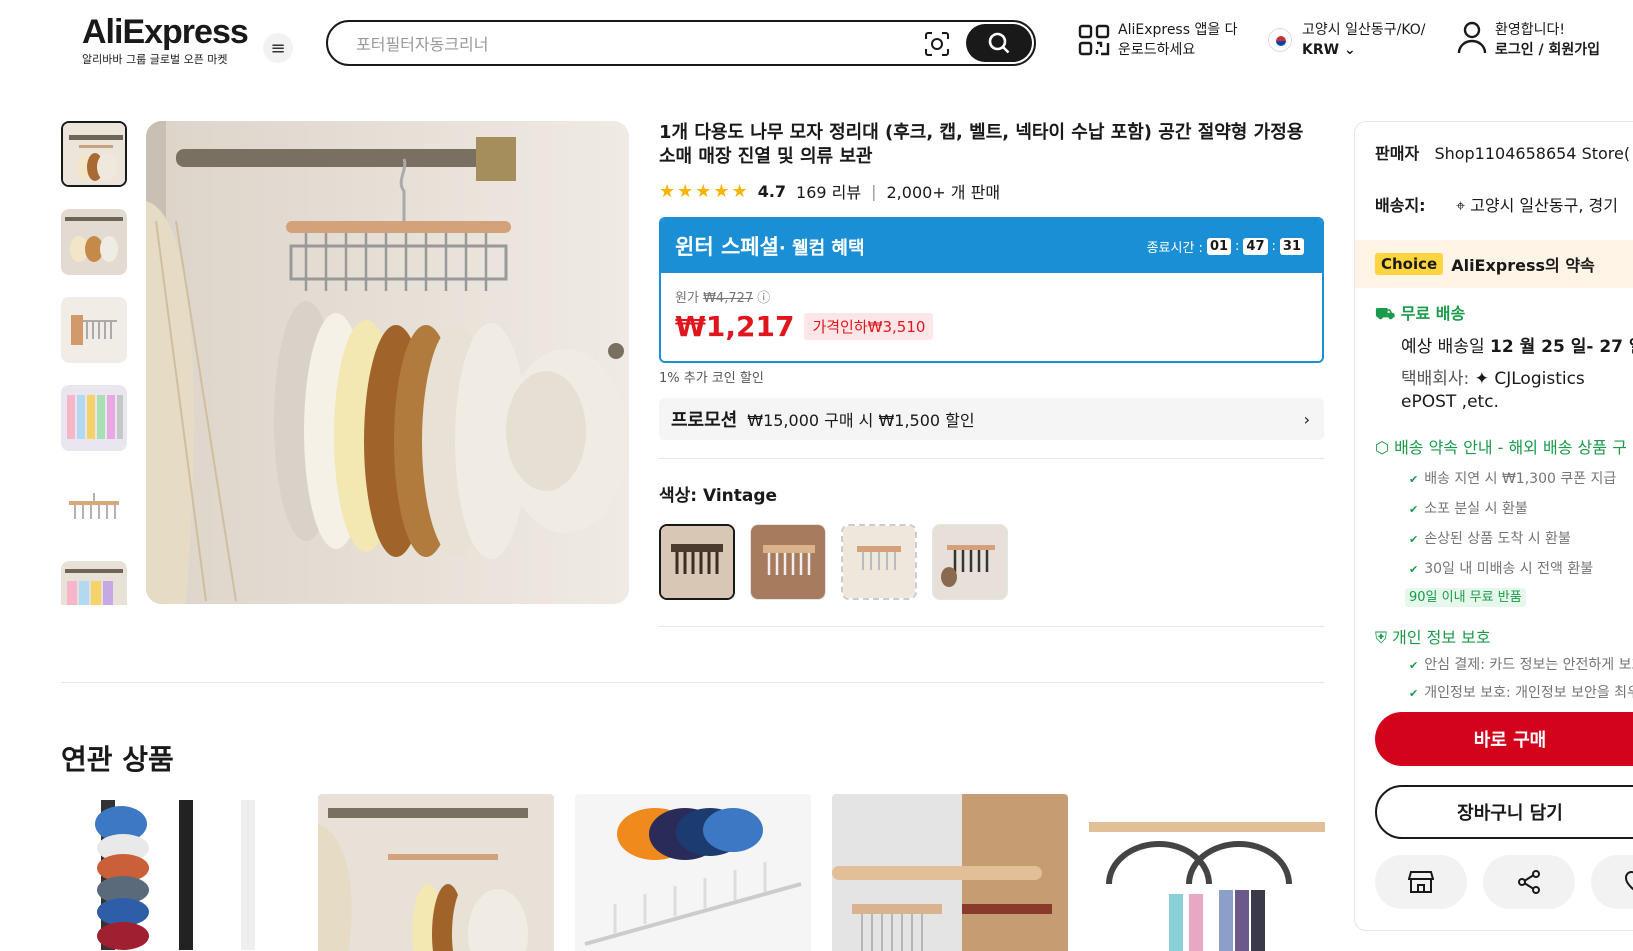 This screenshot has width=1633, height=951. I want to click on carrier-label: 택배회사:, so click(1435, 379).